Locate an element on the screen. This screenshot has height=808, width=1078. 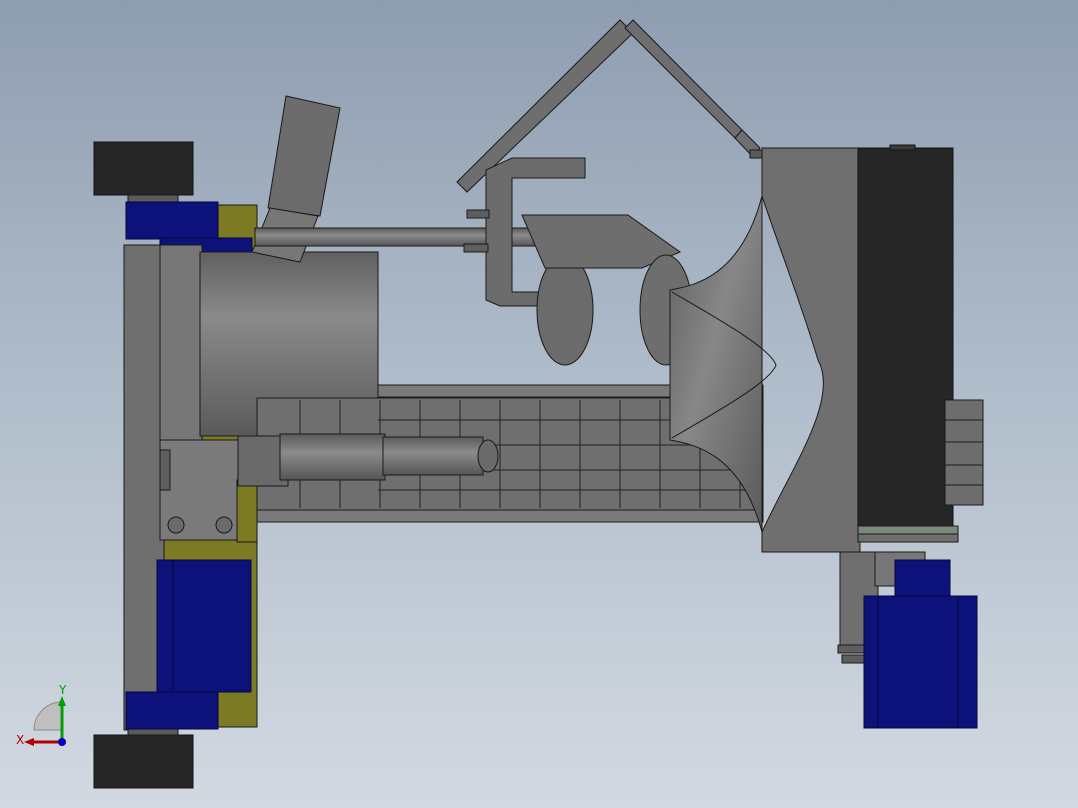
side-gear is located at coordinates (964, 452).